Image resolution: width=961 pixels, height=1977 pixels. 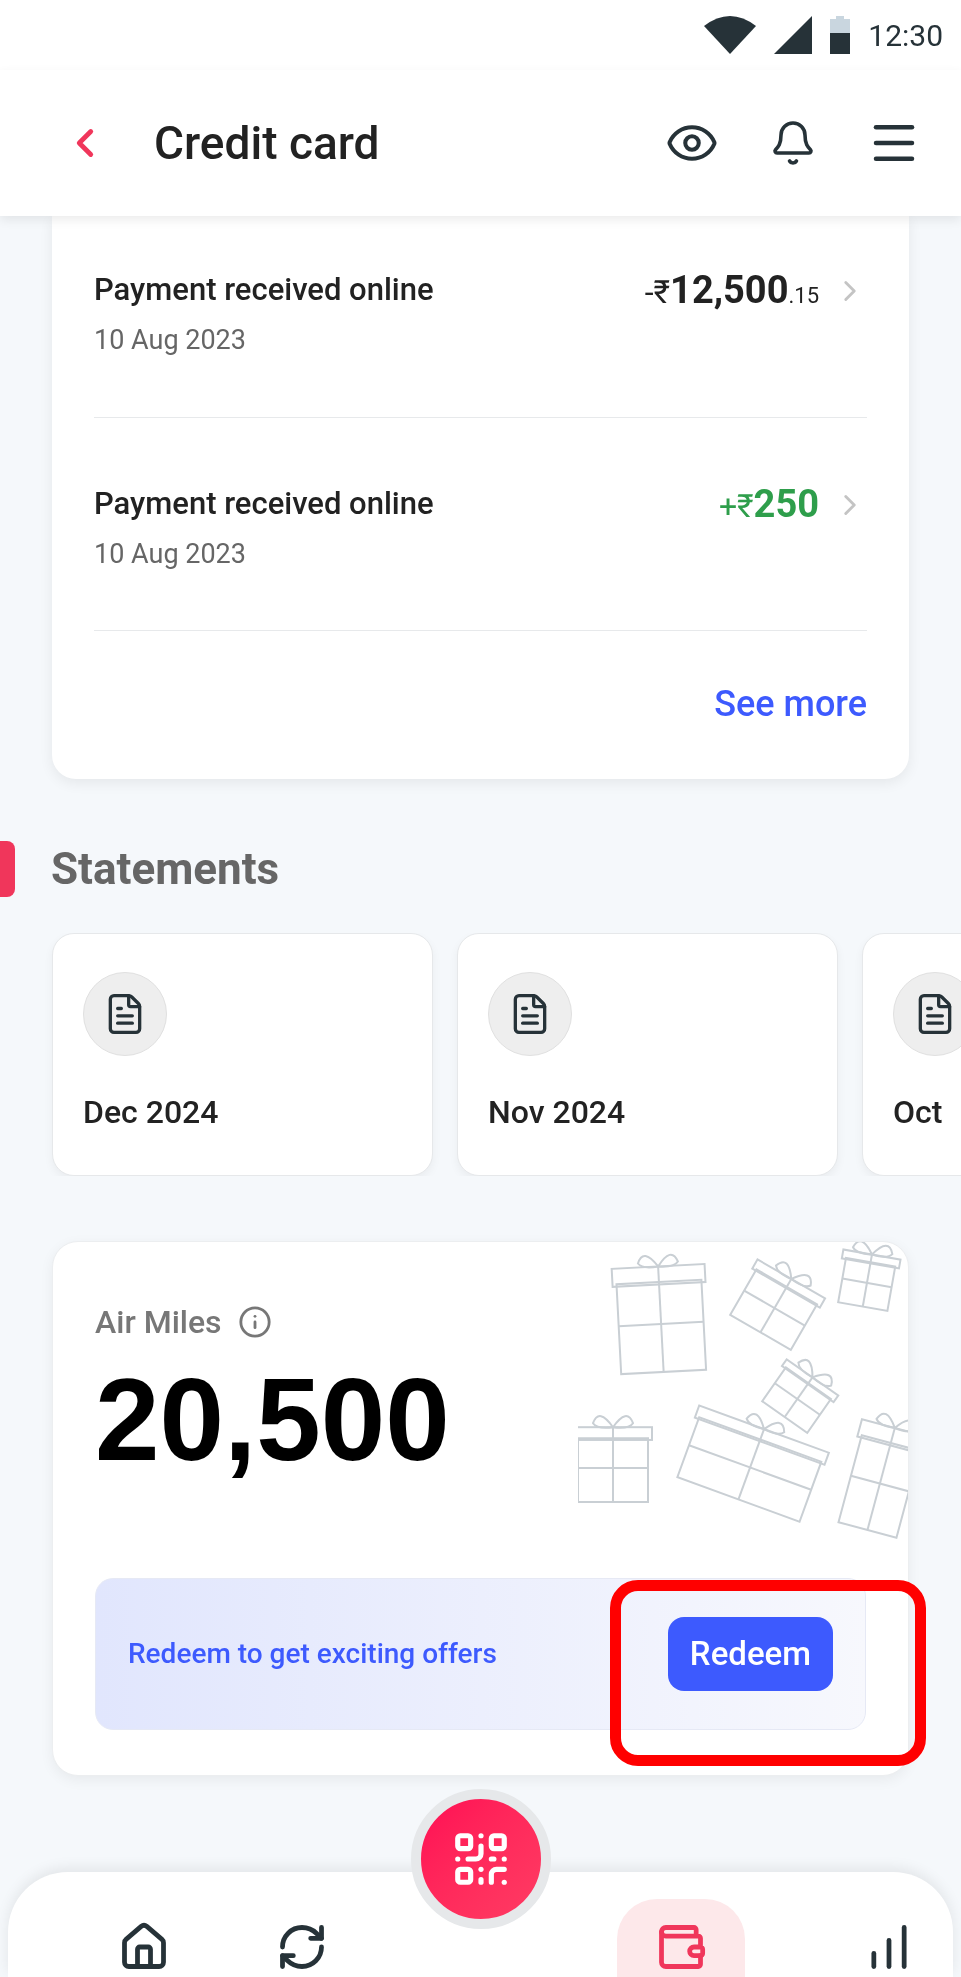 I want to click on status-time: 12:30, so click(x=905, y=35).